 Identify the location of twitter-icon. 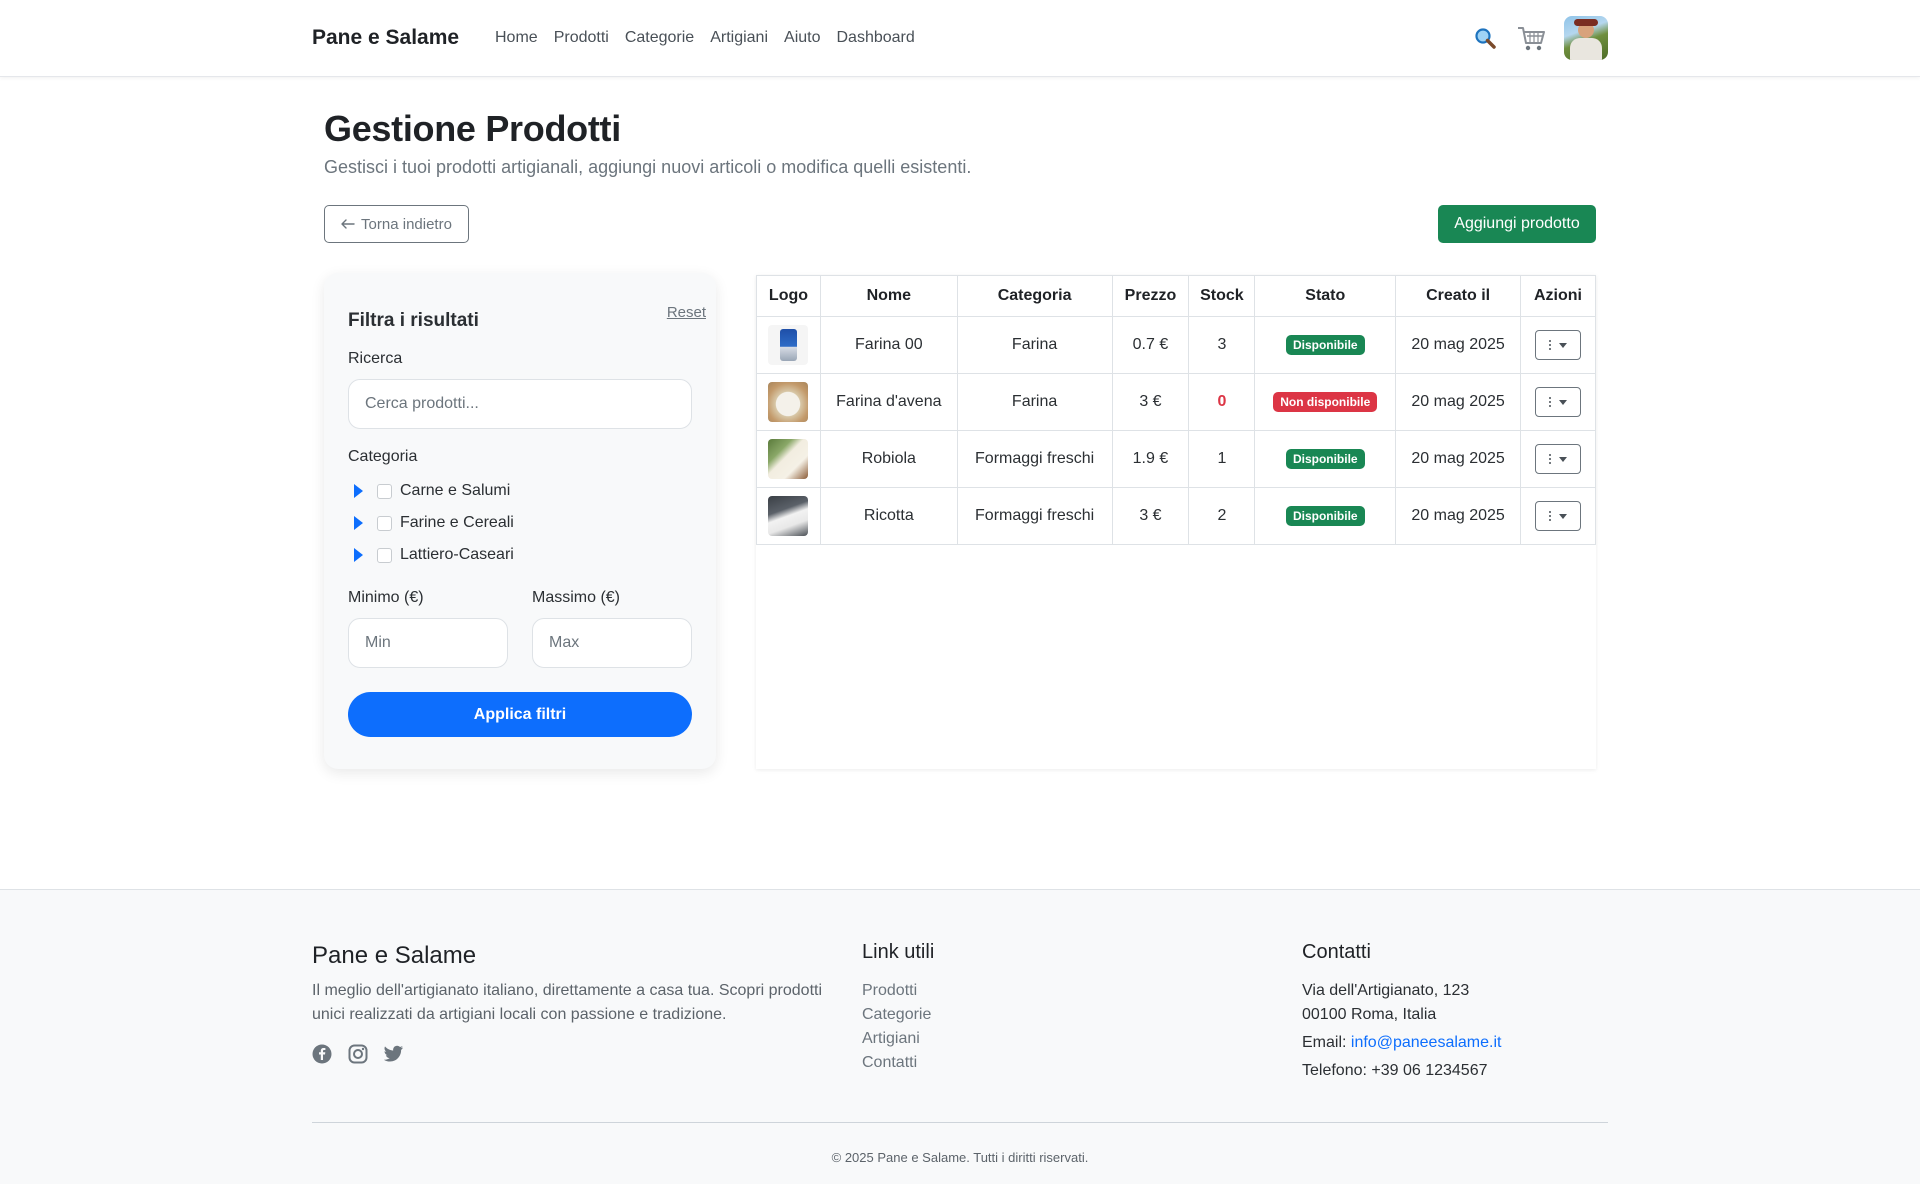
(394, 1054).